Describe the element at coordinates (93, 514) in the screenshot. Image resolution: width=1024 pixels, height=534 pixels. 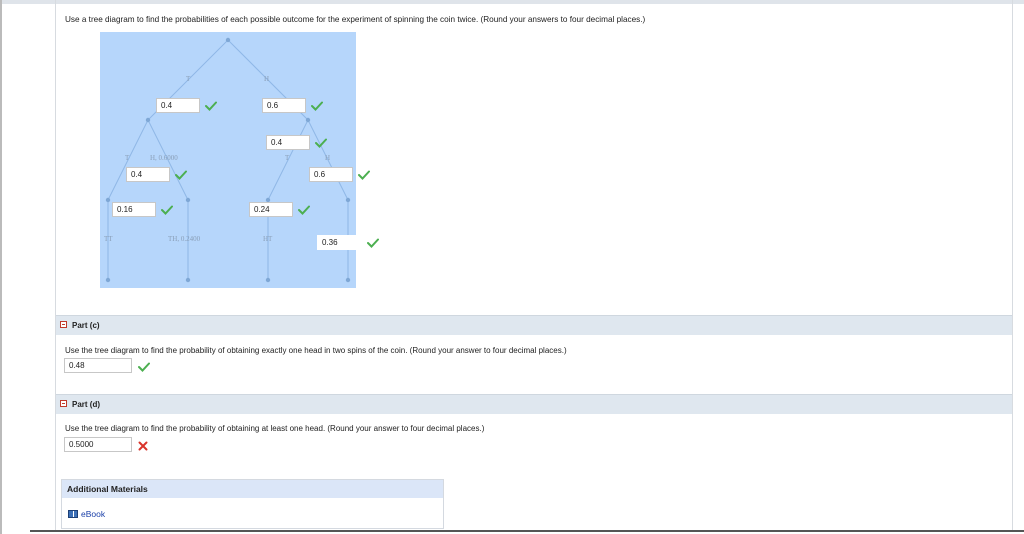
I see `ebook-link-label: eBook` at that location.